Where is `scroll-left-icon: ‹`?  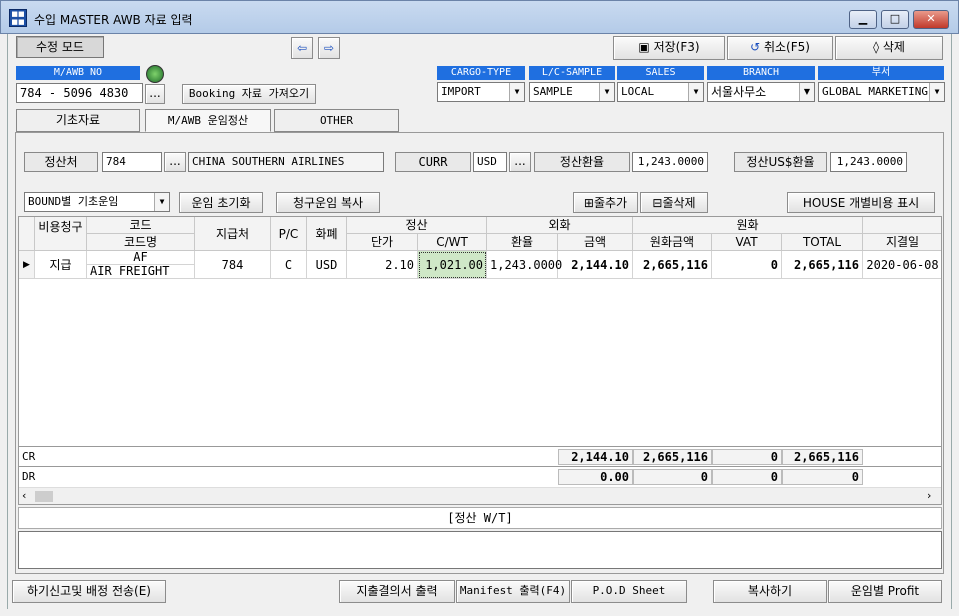
scroll-left-icon: ‹ is located at coordinates (24, 495).